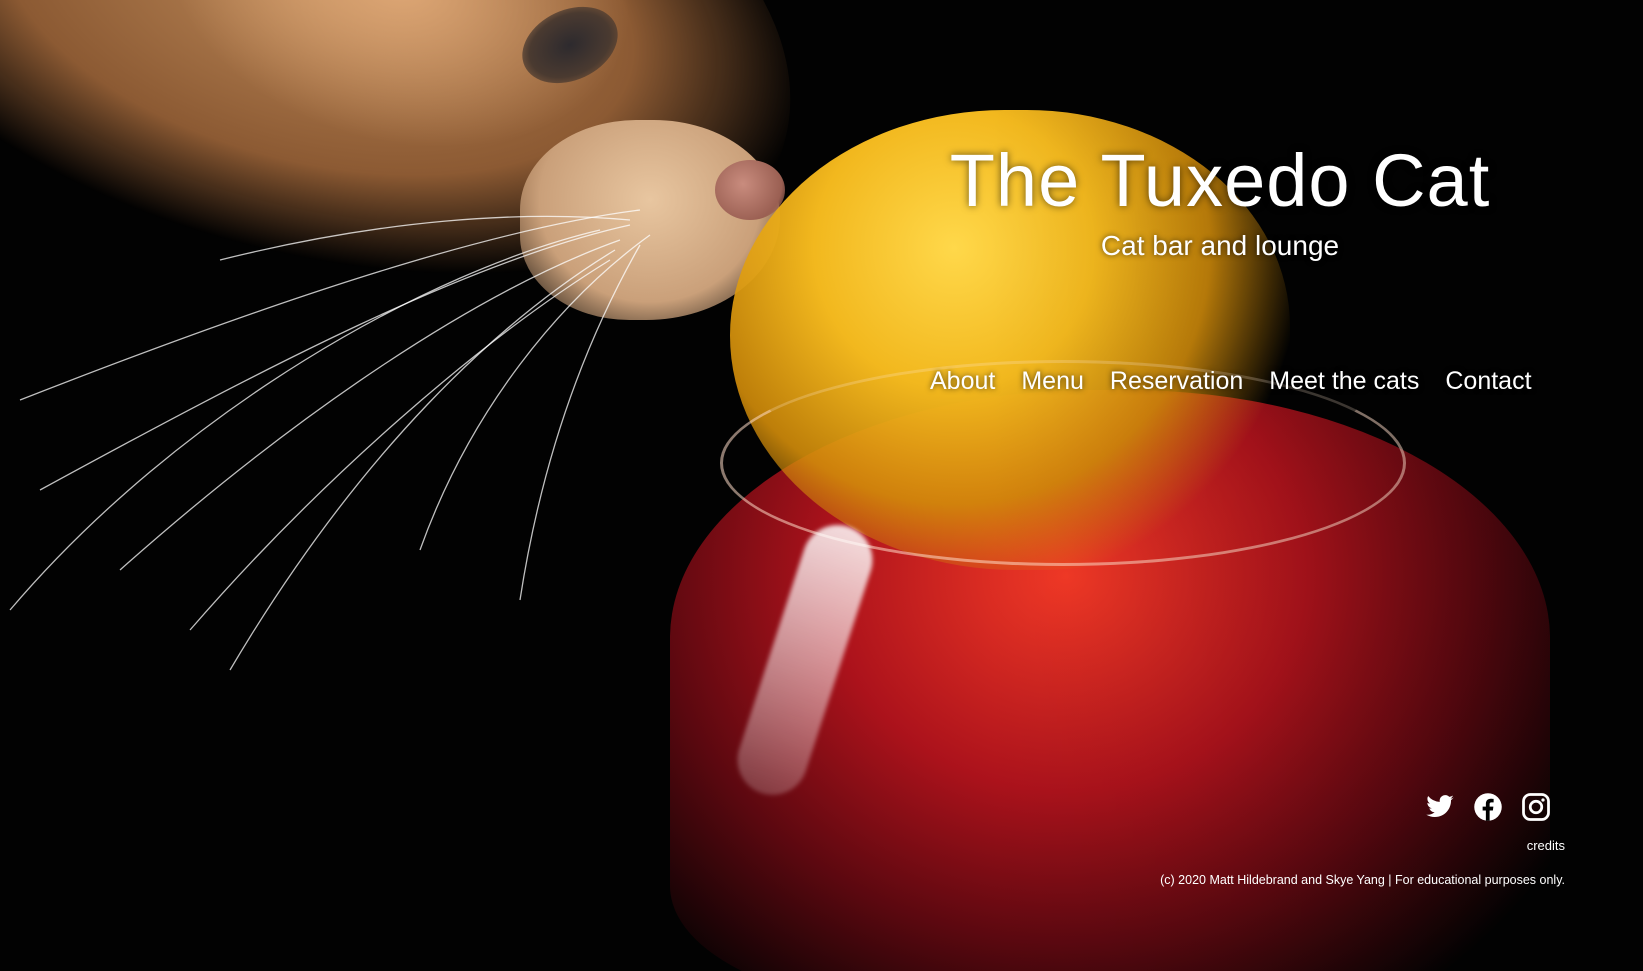 This screenshot has width=1643, height=971. What do you see at coordinates (1220, 180) in the screenshot?
I see `site-title: The Tuxedo Cat` at bounding box center [1220, 180].